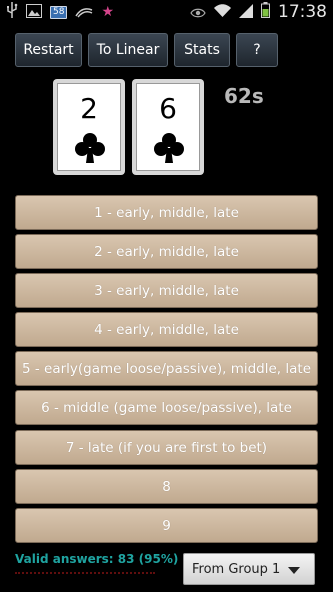 The height and width of the screenshot is (592, 333). Describe the element at coordinates (166, 407) in the screenshot. I see `answer-button-6: 6 - middle (game loose/passive), late` at that location.